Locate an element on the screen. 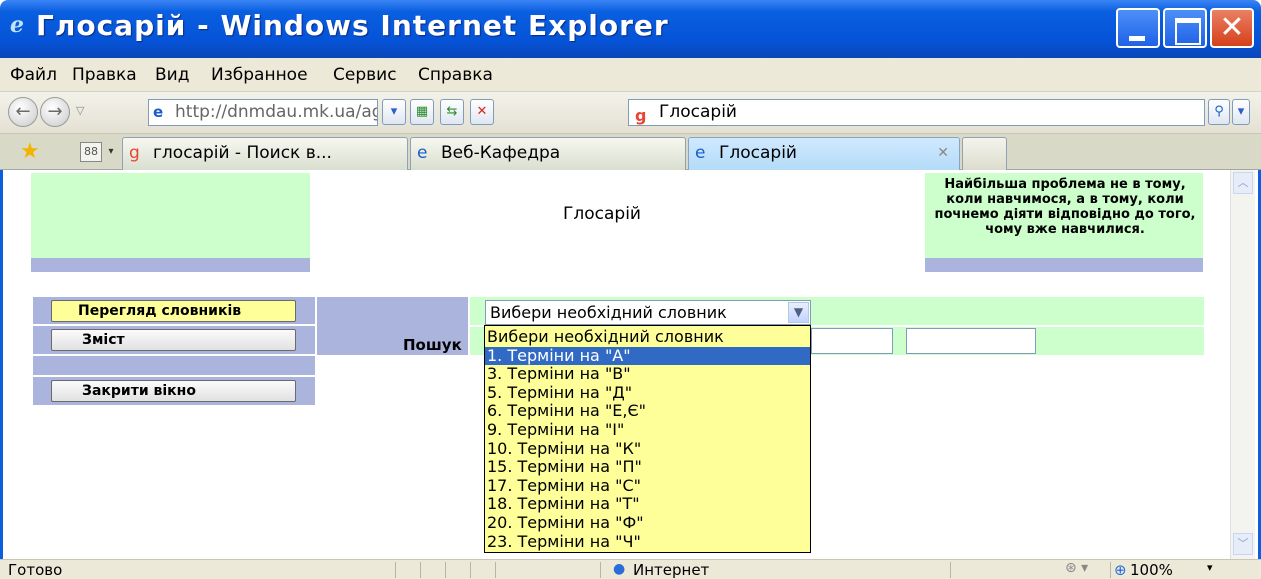  compatibility-button: ▦ is located at coordinates (422, 112).